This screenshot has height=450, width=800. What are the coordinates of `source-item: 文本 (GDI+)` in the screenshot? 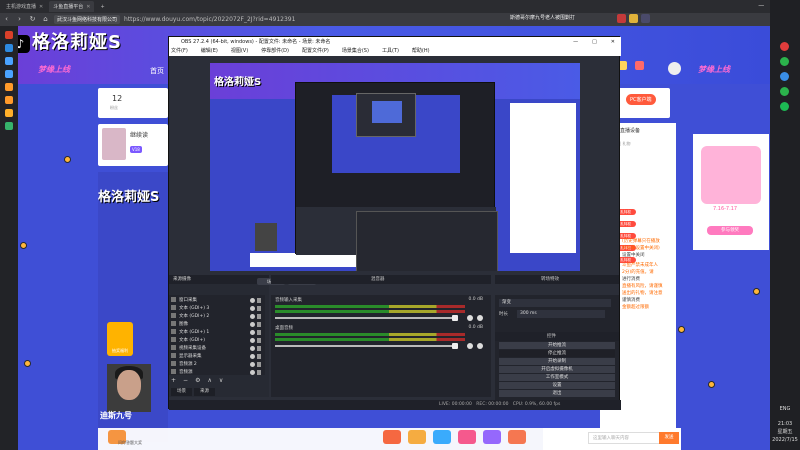 It's located at (216, 340).